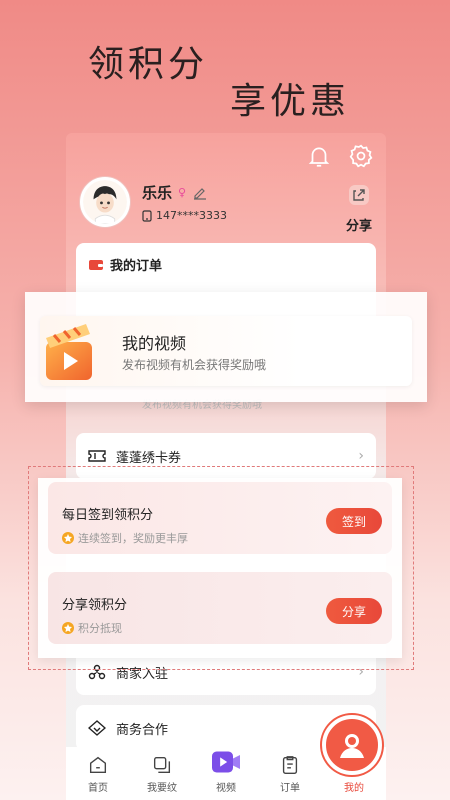 Image resolution: width=450 pixels, height=800 pixels. What do you see at coordinates (96, 264) in the screenshot?
I see `wallet-icon` at bounding box center [96, 264].